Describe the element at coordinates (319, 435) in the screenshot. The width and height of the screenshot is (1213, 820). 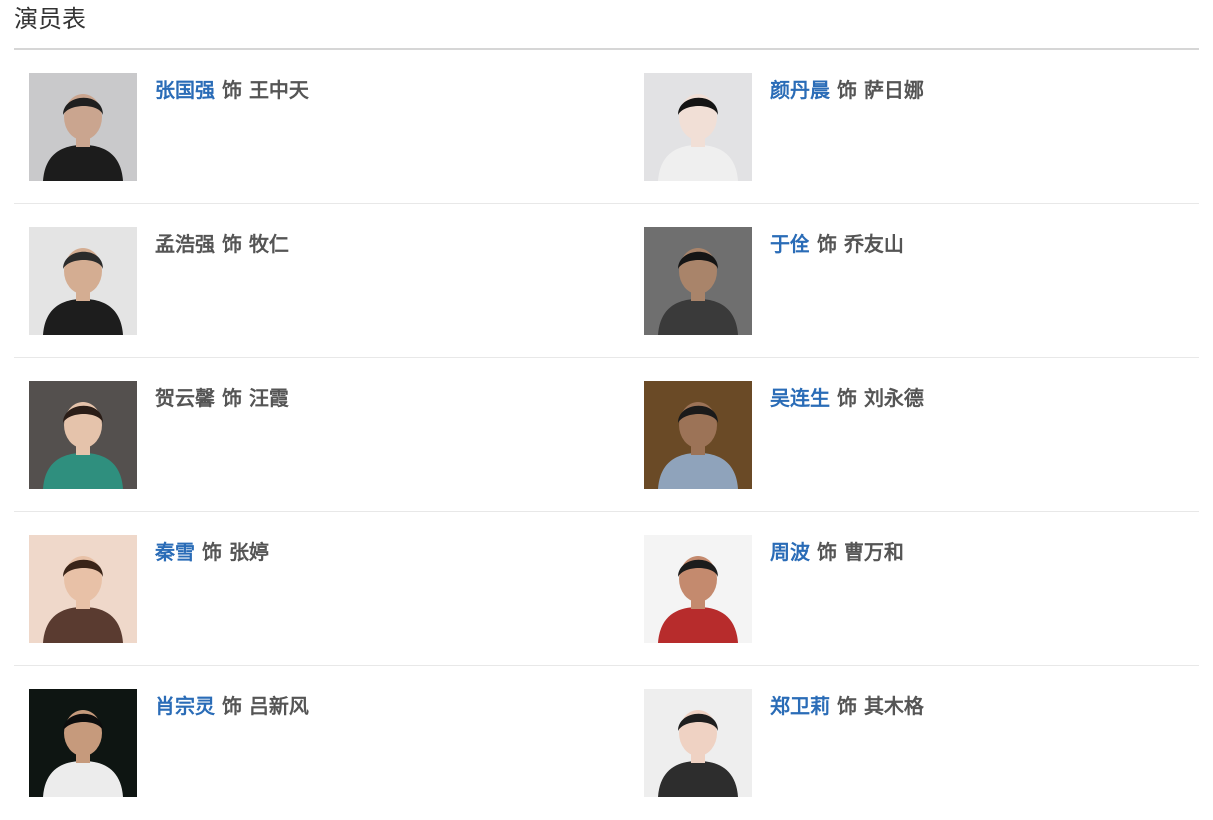
I see `cast-item: 贺云馨 饰 汪霞` at that location.